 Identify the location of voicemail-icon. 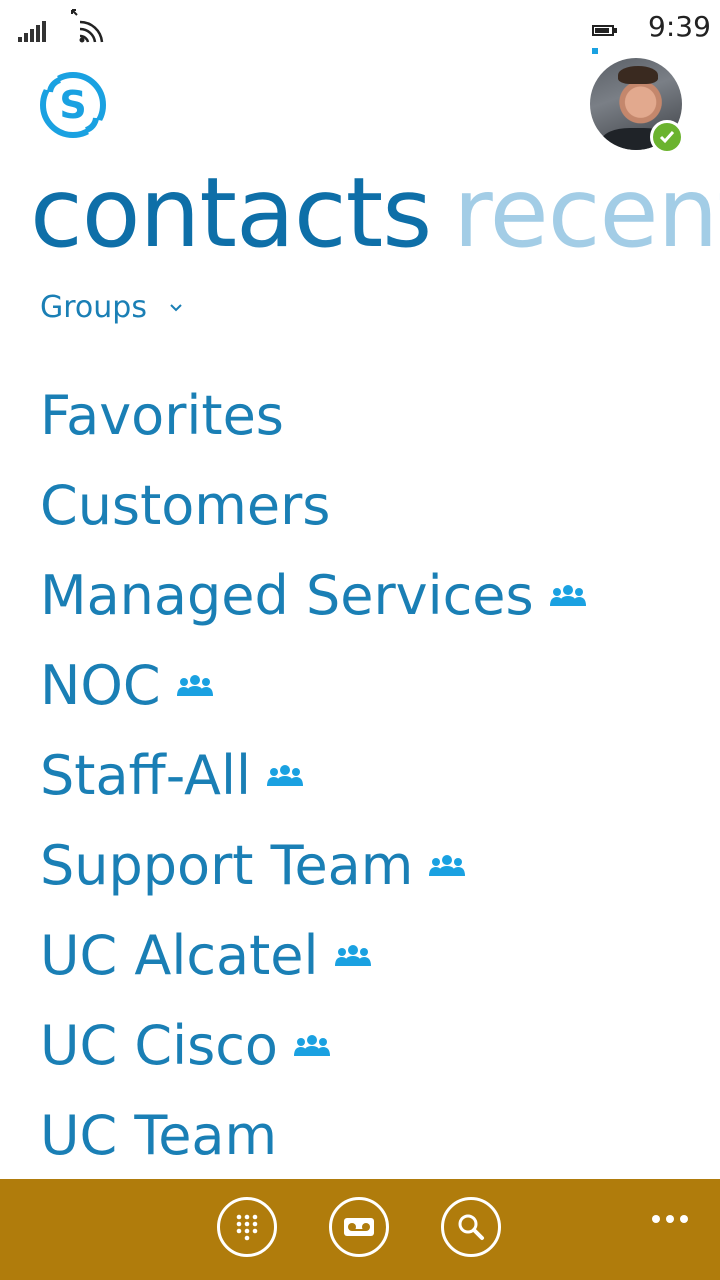
(359, 1227).